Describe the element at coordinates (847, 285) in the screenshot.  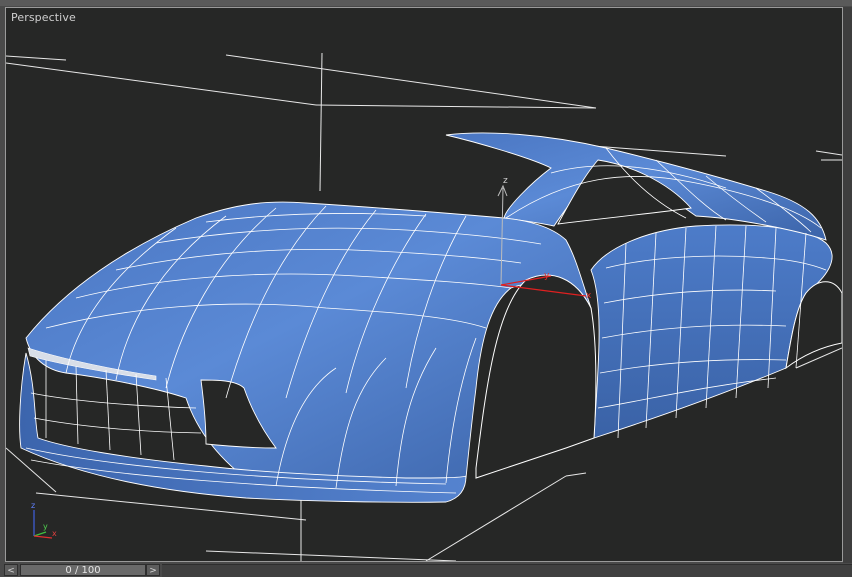
I see `right-panel-edge` at that location.